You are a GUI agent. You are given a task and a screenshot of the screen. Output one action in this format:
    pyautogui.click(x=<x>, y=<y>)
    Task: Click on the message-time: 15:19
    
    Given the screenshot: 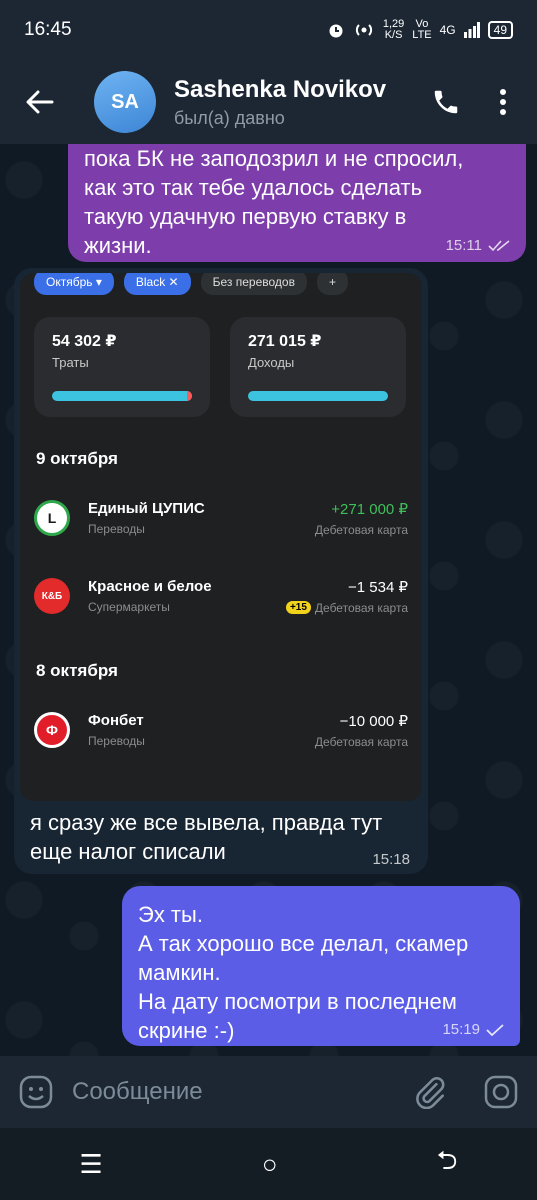 What is the action you would take?
    pyautogui.click(x=461, y=1029)
    